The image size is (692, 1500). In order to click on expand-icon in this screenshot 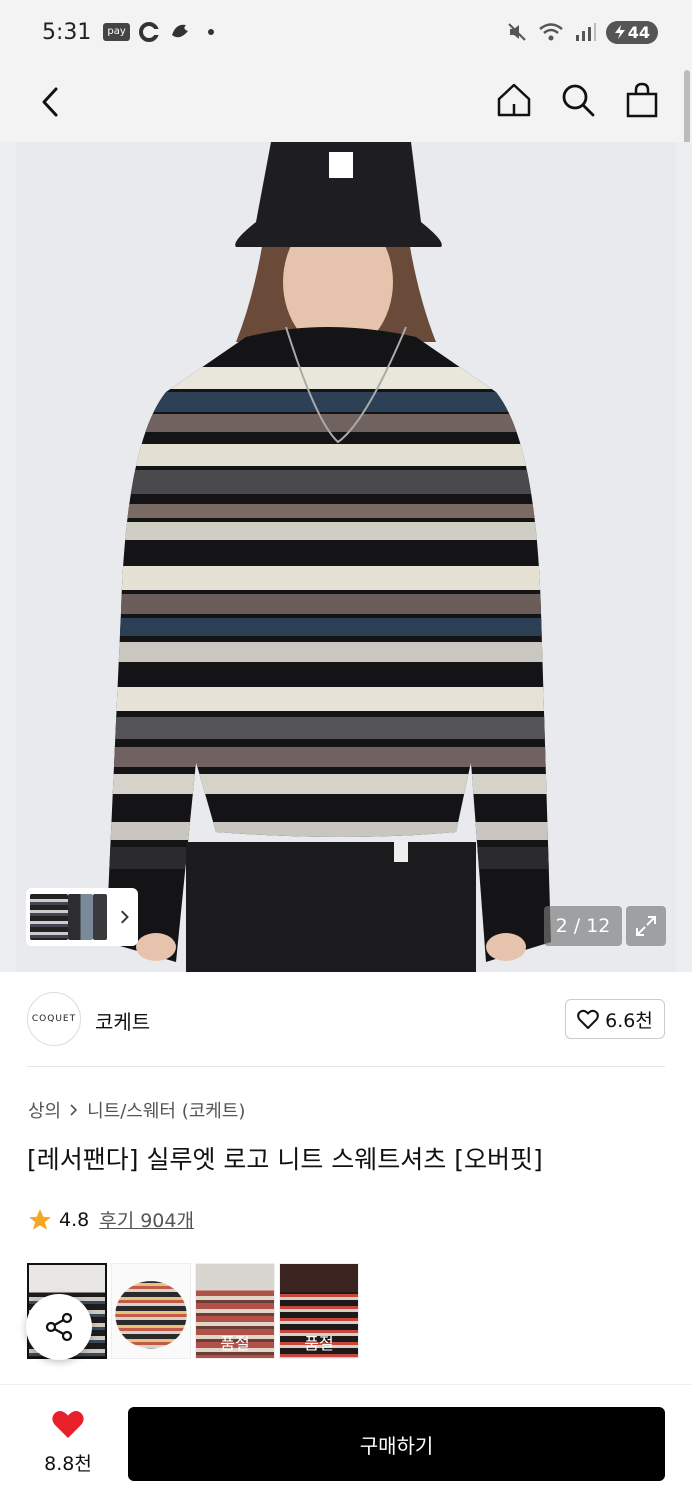, I will do `click(646, 926)`.